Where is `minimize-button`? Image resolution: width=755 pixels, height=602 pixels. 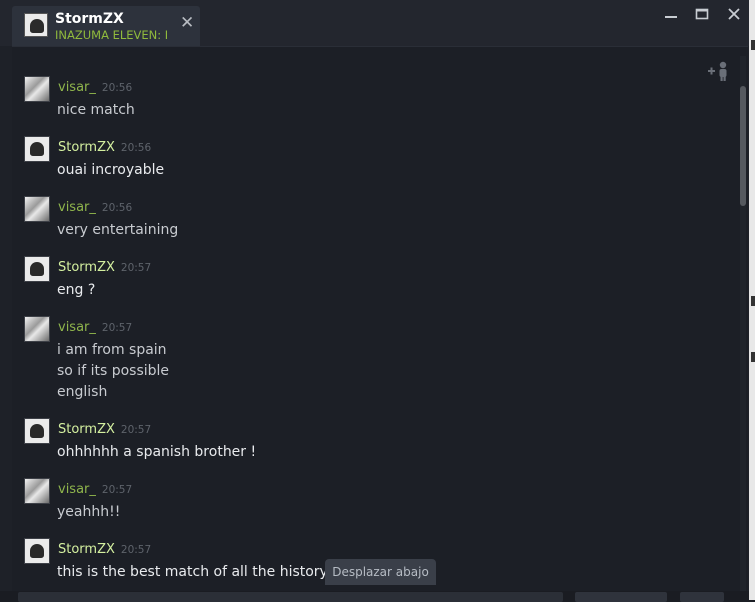 minimize-button is located at coordinates (671, 16).